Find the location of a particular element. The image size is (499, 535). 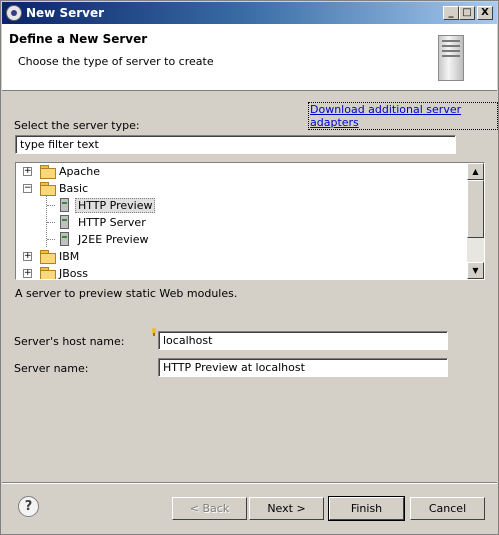

filter-input: type filter text is located at coordinates (235, 144).